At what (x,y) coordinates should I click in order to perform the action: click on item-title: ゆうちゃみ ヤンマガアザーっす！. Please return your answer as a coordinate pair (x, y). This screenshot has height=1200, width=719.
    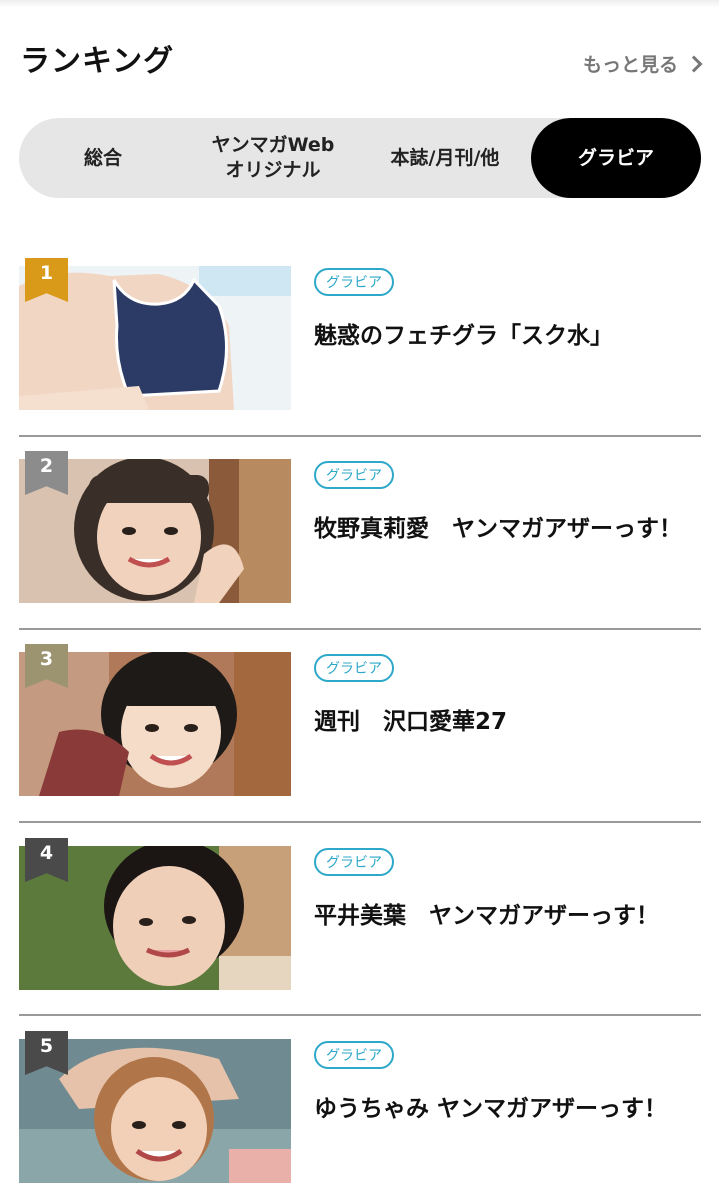
    Looking at the image, I should click on (506, 1106).